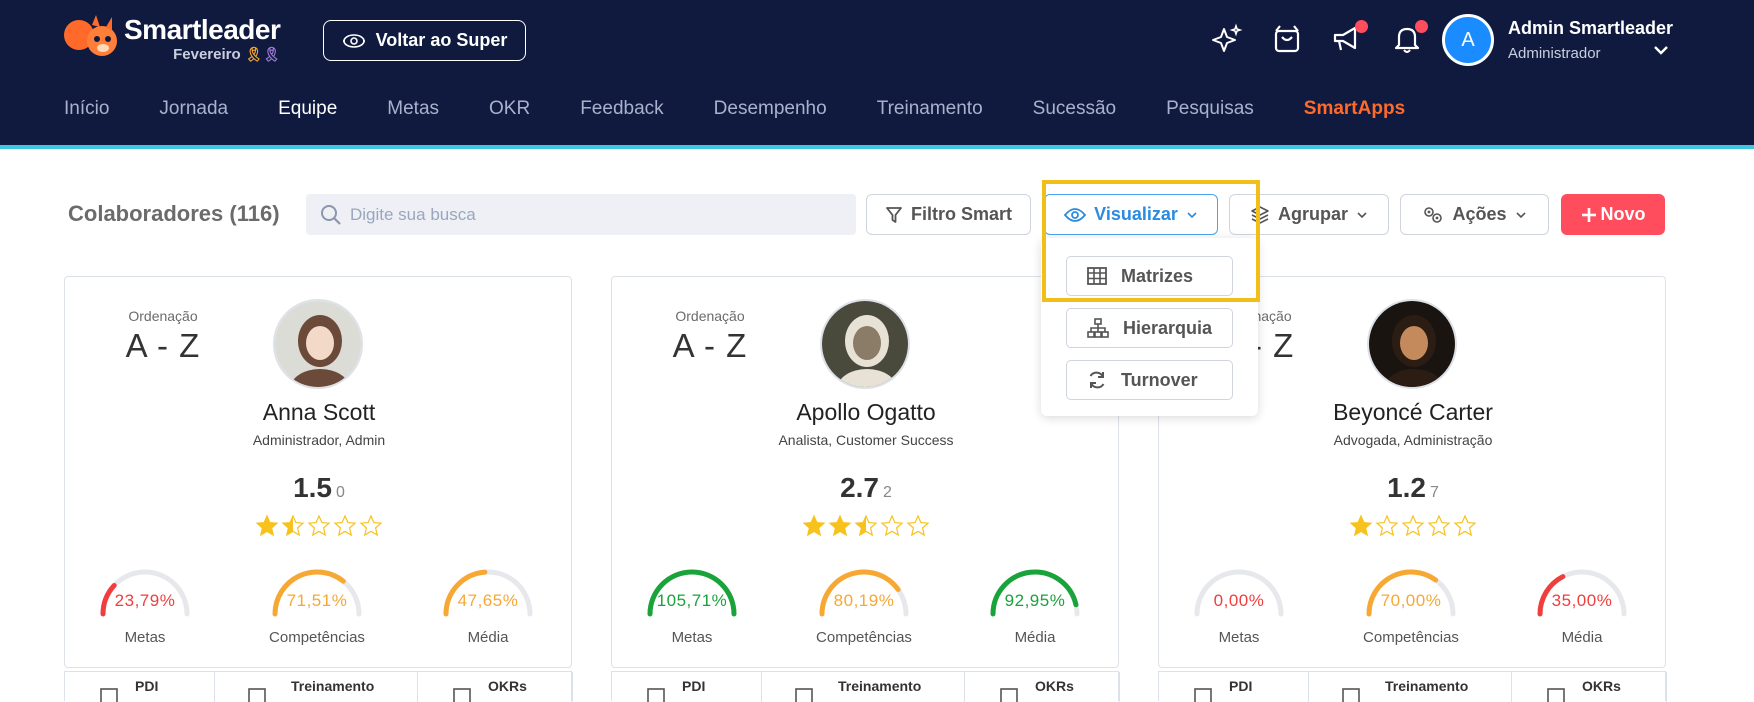  What do you see at coordinates (86, 109) in the screenshot?
I see `nav-inicio: Início` at bounding box center [86, 109].